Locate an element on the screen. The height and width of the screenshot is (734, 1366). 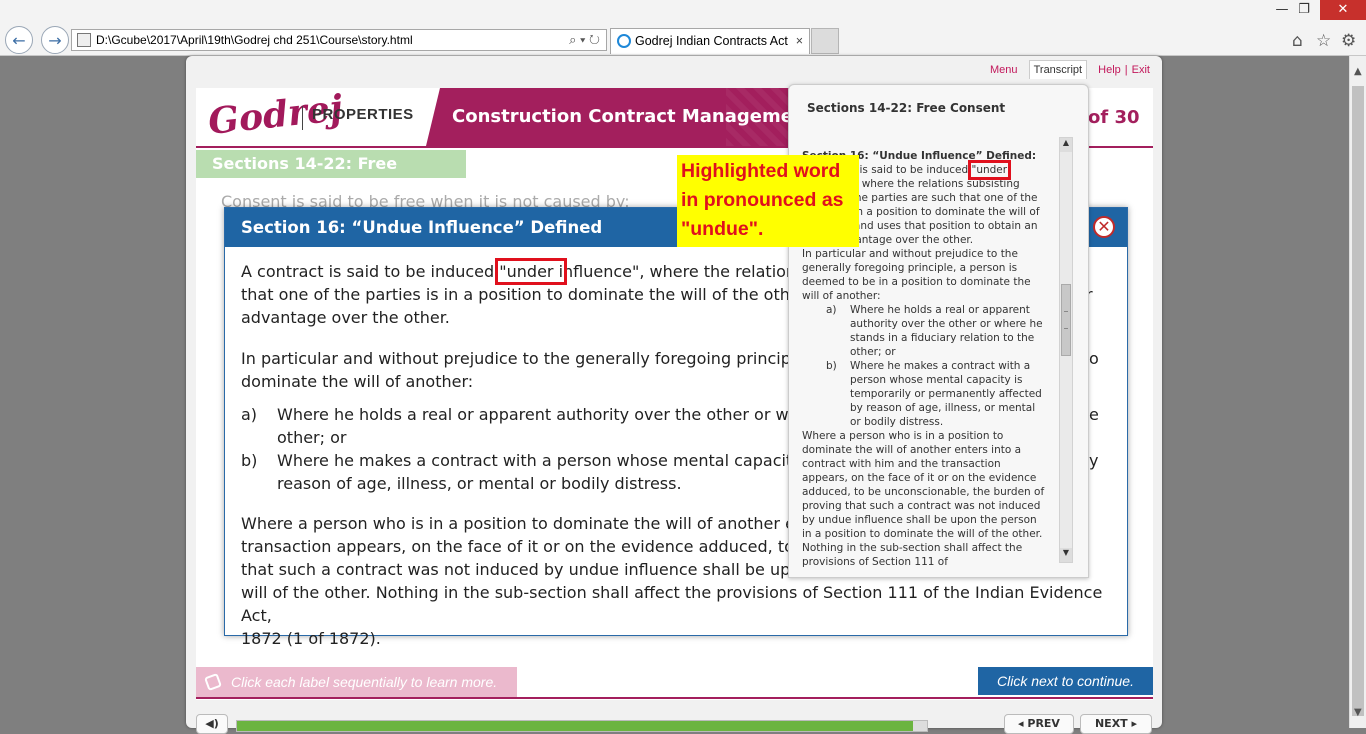
list-a-line-2: other; or is located at coordinates (312, 437).